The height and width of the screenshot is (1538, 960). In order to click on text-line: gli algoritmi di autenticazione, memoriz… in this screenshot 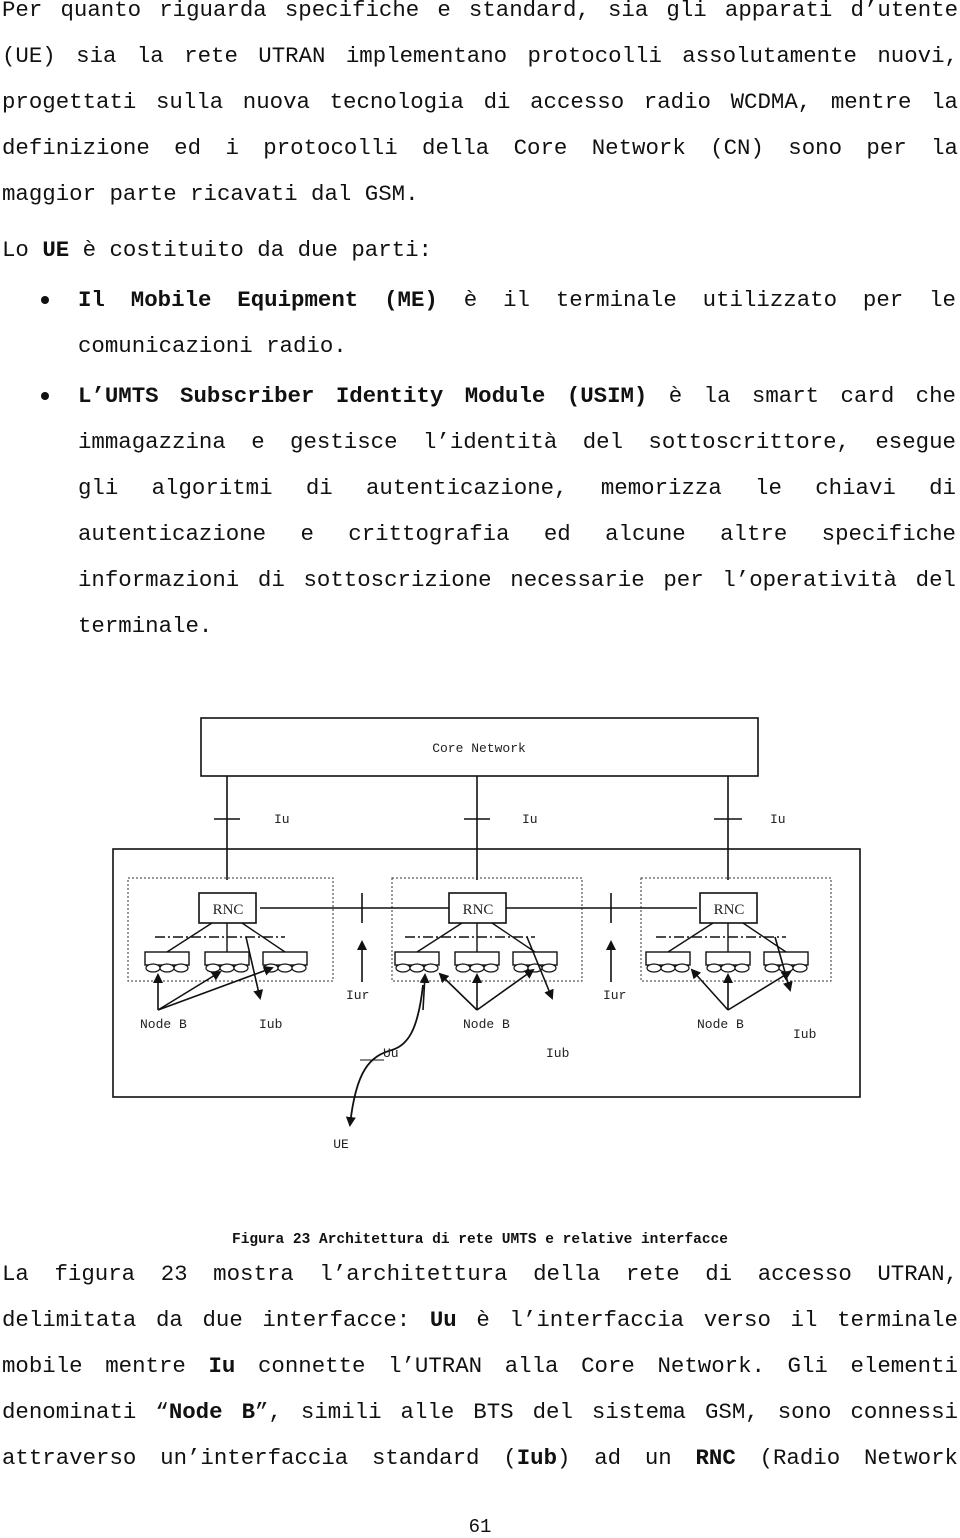, I will do `click(517, 488)`.